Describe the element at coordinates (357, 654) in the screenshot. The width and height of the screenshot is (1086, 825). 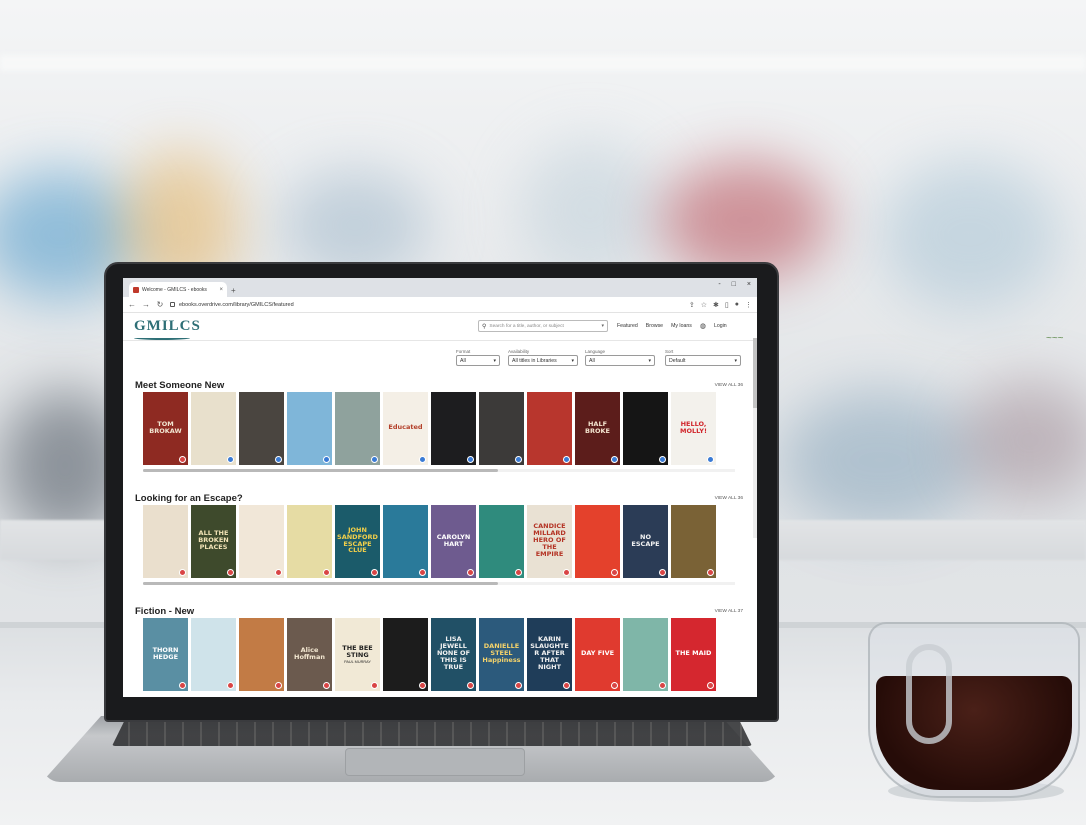
I see `book-cover: THE BEE STING PAUL MURRAY` at that location.